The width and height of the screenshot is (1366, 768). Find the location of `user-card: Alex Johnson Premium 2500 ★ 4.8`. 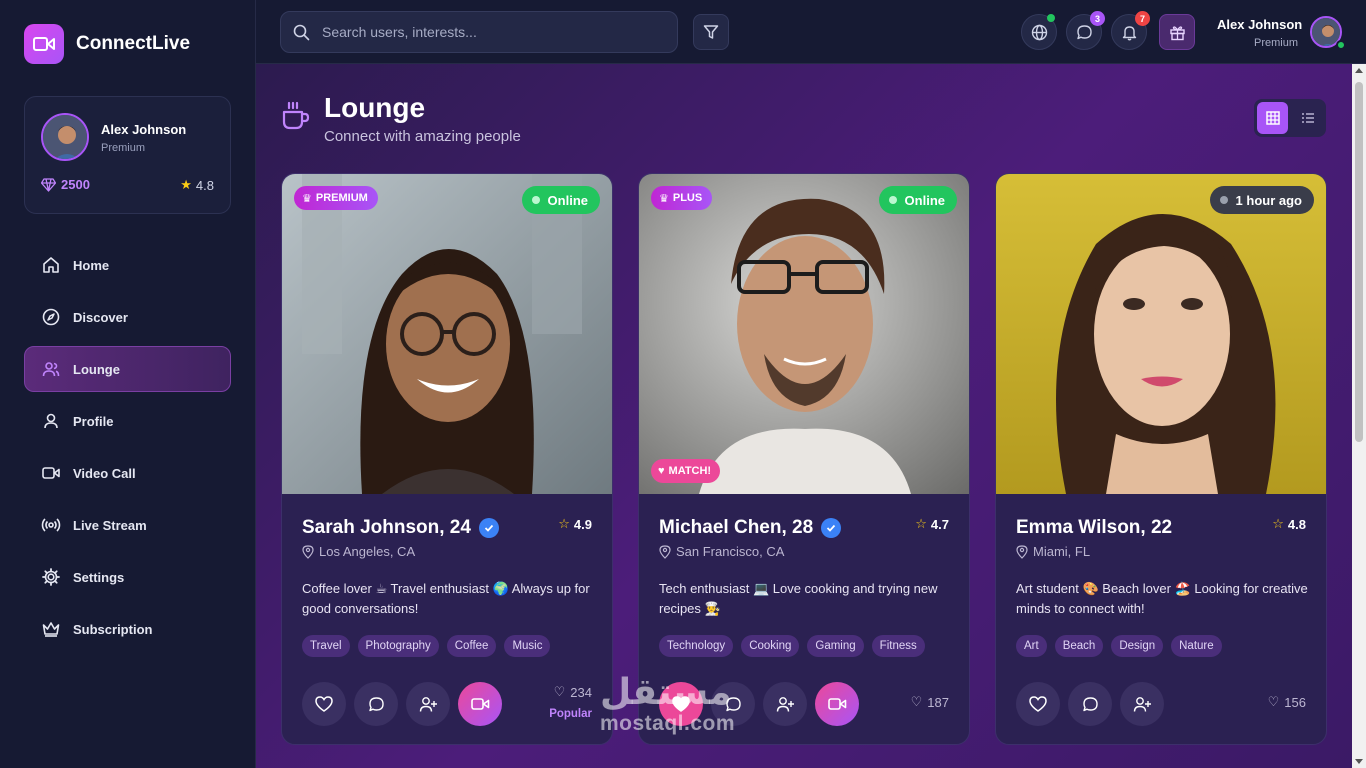

user-card: Alex Johnson Premium 2500 ★ 4.8 is located at coordinates (127, 155).